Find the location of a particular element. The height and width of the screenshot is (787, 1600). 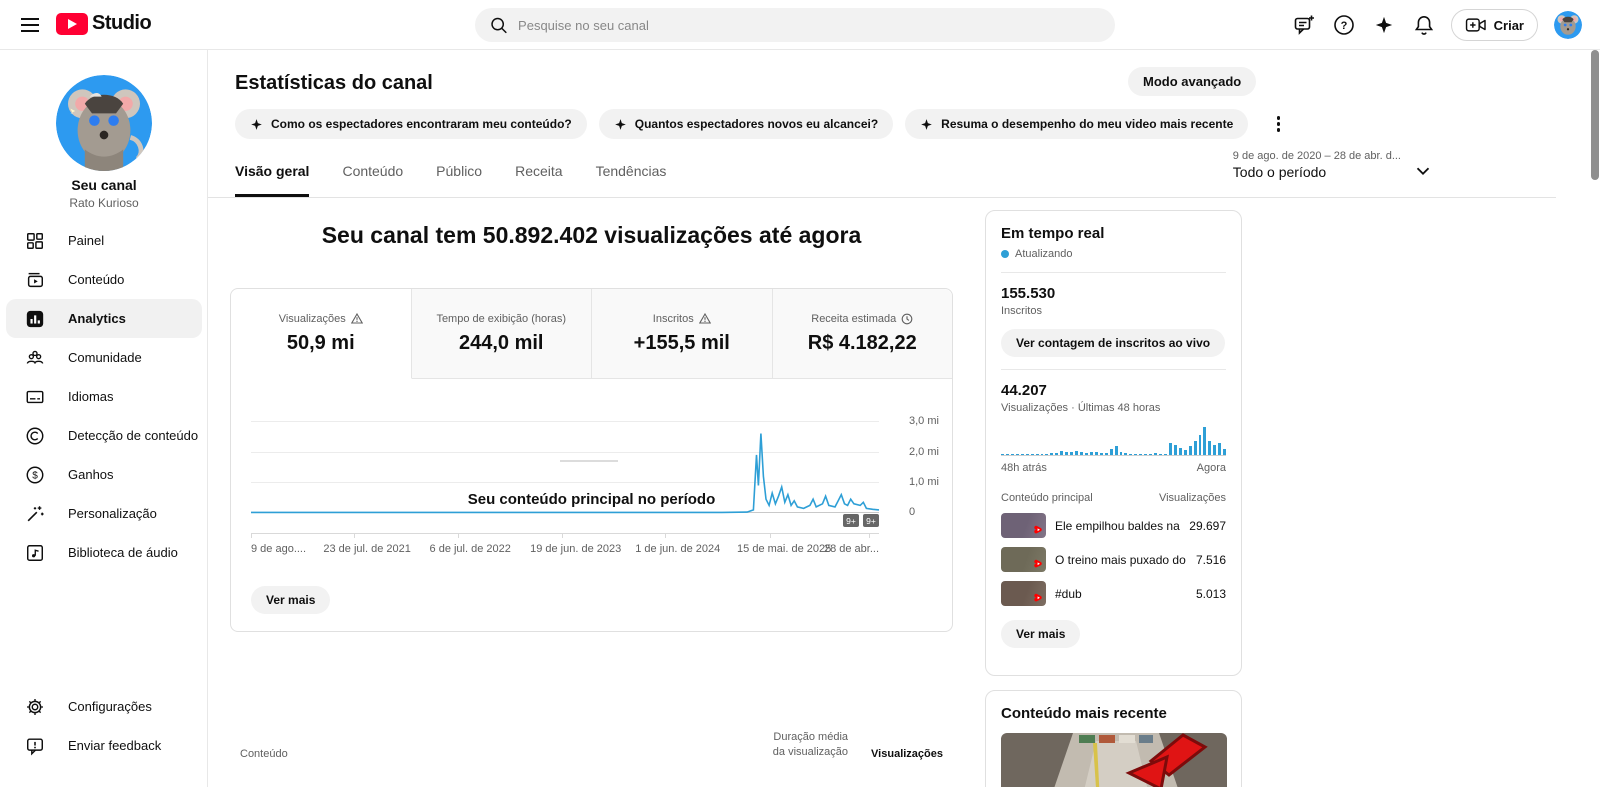

notifications-bell-icon is located at coordinates (1424, 25).